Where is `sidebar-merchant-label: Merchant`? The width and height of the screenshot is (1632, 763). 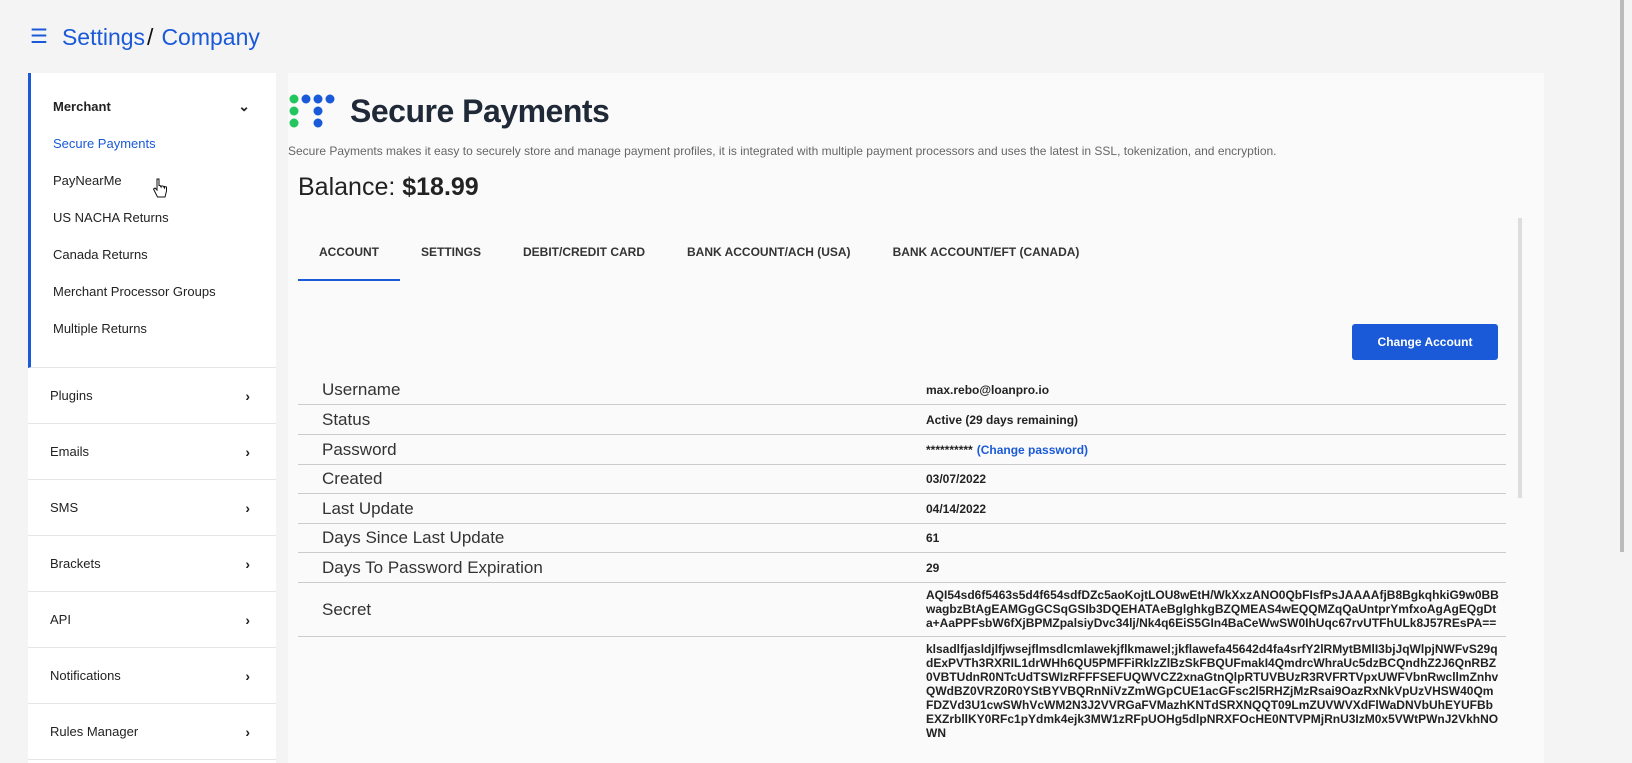
sidebar-merchant-label: Merchant is located at coordinates (82, 106).